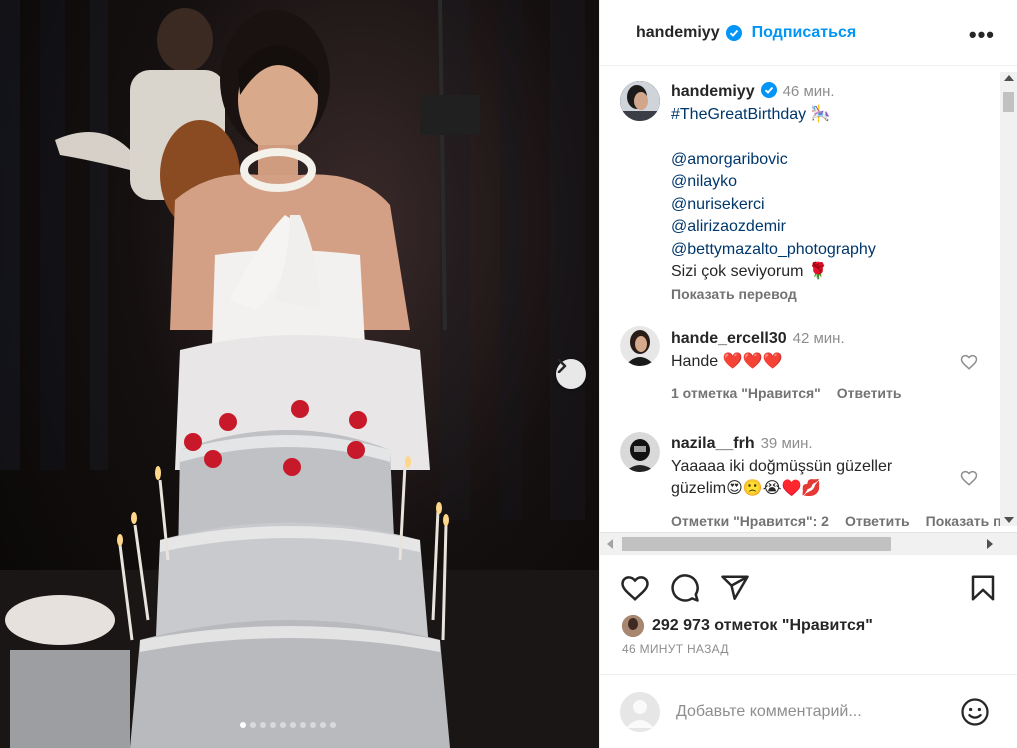 This screenshot has height=748, width=1017. I want to click on mention-link: @alirizaozdemir, so click(773, 227).